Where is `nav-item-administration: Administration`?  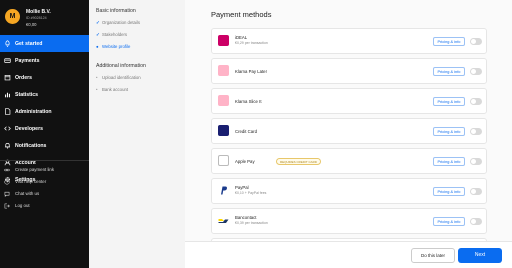 nav-item-administration: Administration is located at coordinates (44, 111).